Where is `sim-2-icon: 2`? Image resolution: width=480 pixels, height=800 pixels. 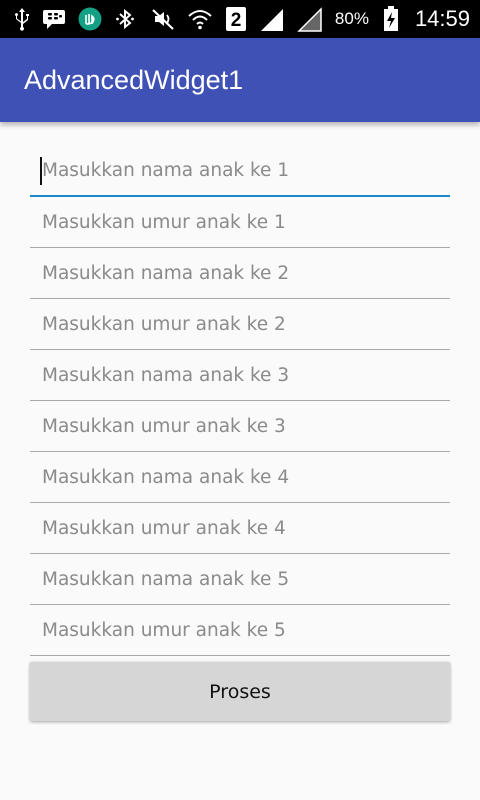
sim-2-icon: 2 is located at coordinates (236, 19).